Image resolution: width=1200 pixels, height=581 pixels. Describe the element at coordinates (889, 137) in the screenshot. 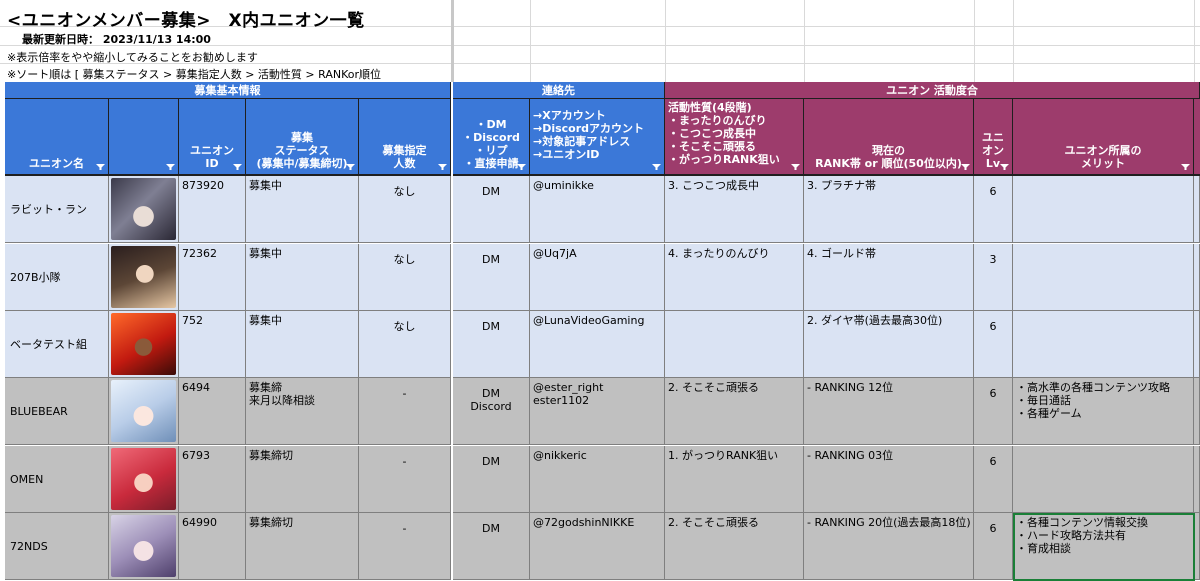

I see `col-header-rank: 現在の RANK帯 or 順位(50位以内)` at that location.